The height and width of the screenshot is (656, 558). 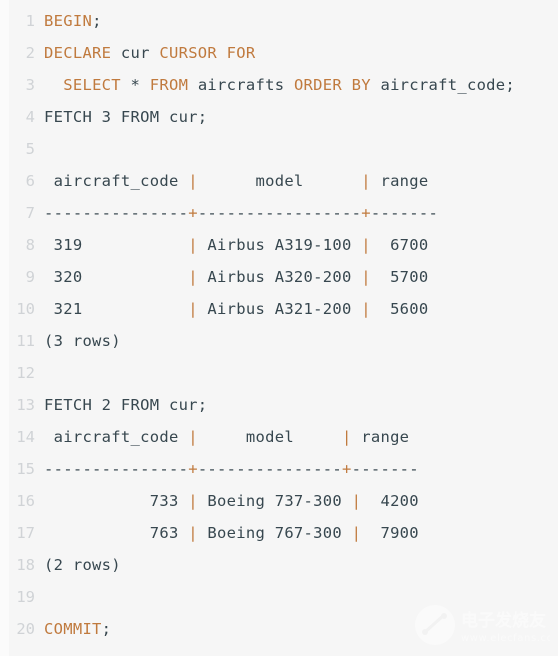 What do you see at coordinates (25, 533) in the screenshot?
I see `line-number: 17` at bounding box center [25, 533].